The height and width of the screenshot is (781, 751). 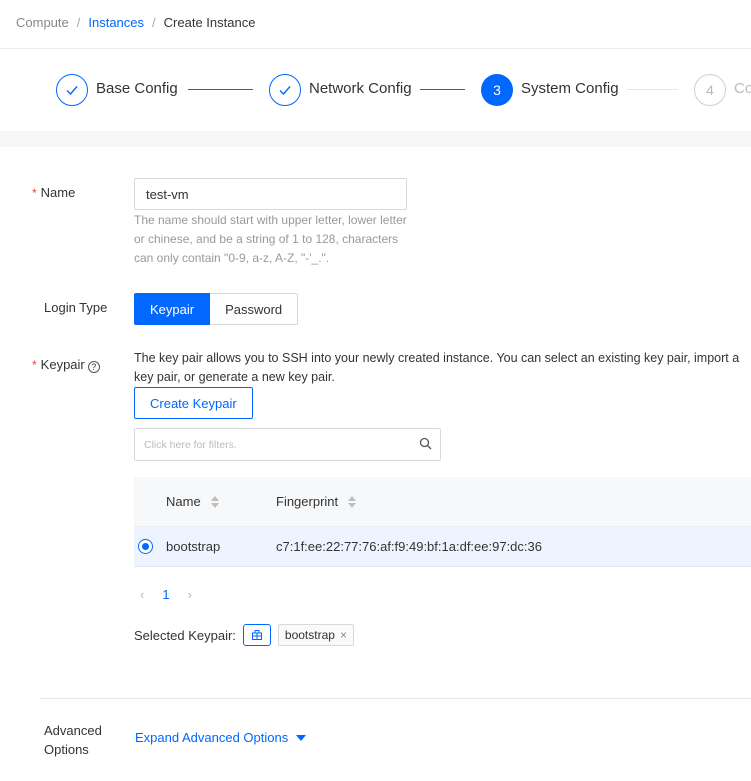 What do you see at coordinates (212, 737) in the screenshot?
I see `expand-advanced-options-text: Expand Advanced Options` at bounding box center [212, 737].